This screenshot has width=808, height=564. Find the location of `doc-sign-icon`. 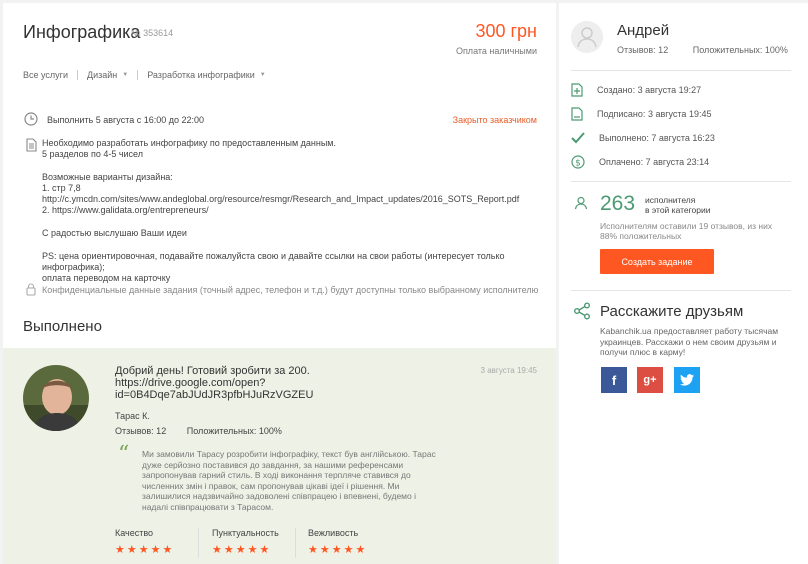

doc-sign-icon is located at coordinates (577, 114).